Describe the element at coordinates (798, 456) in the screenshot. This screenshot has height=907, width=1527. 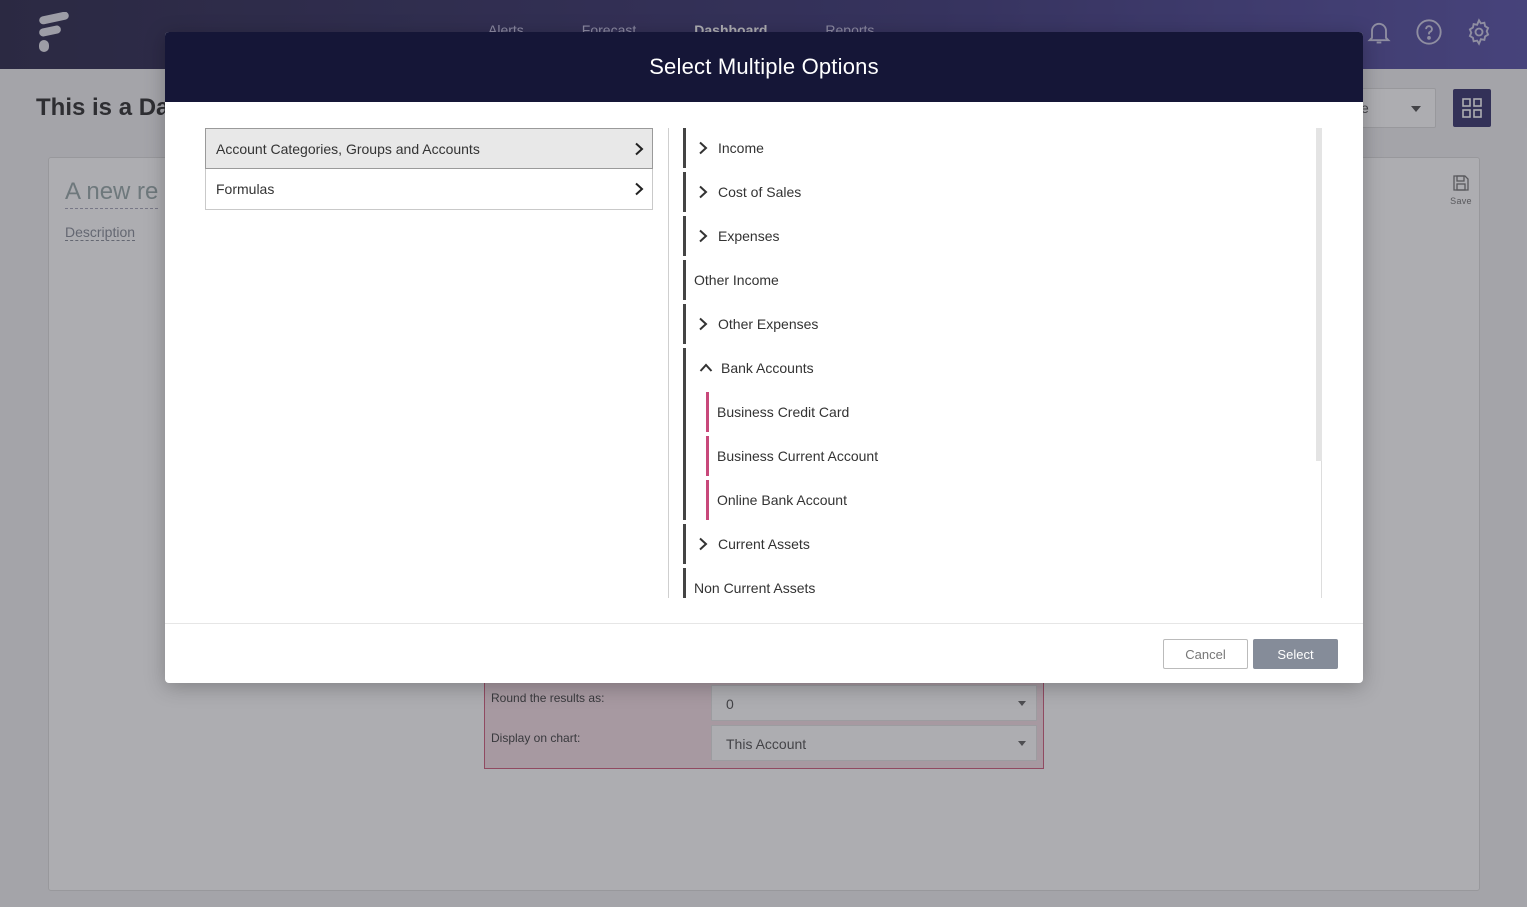
I see `tree-item-label: Business Current Account` at that location.